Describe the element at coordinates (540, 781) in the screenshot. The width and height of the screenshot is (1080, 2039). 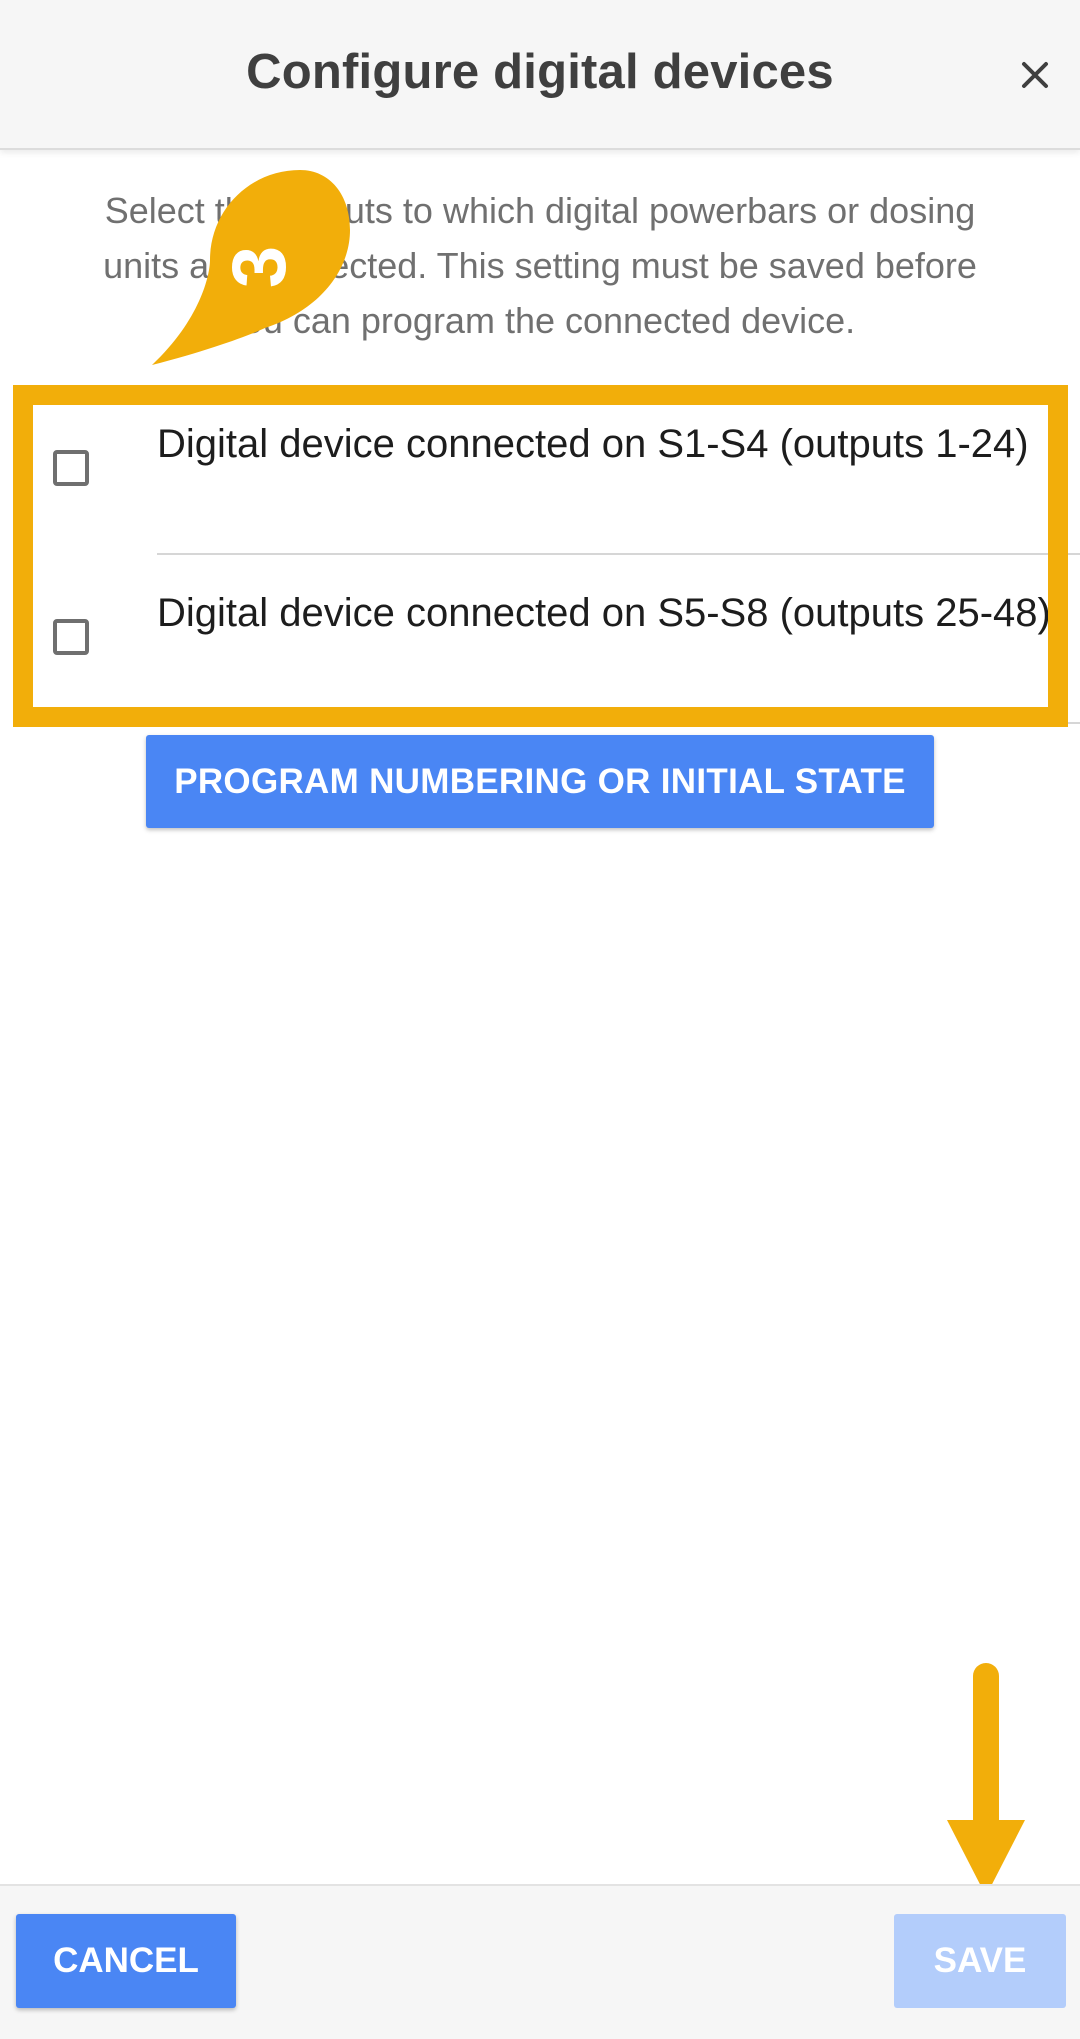
I see `program-numbering-button: PROGRAM NUMBERING OR INITIAL STATE` at that location.